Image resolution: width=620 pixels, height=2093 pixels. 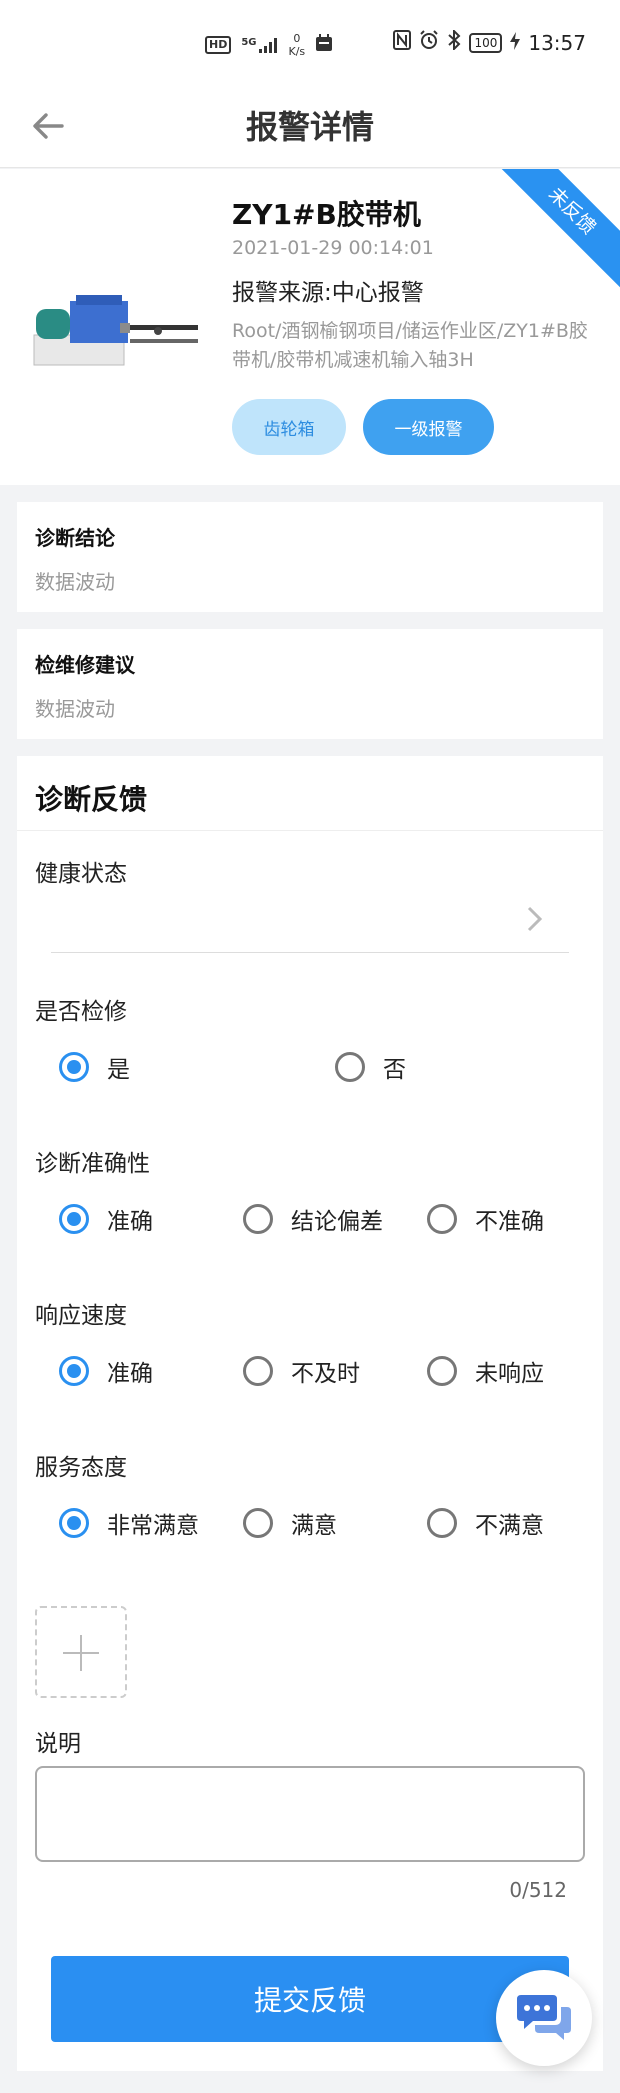 What do you see at coordinates (402, 42) in the screenshot?
I see `nfc-icon` at bounding box center [402, 42].